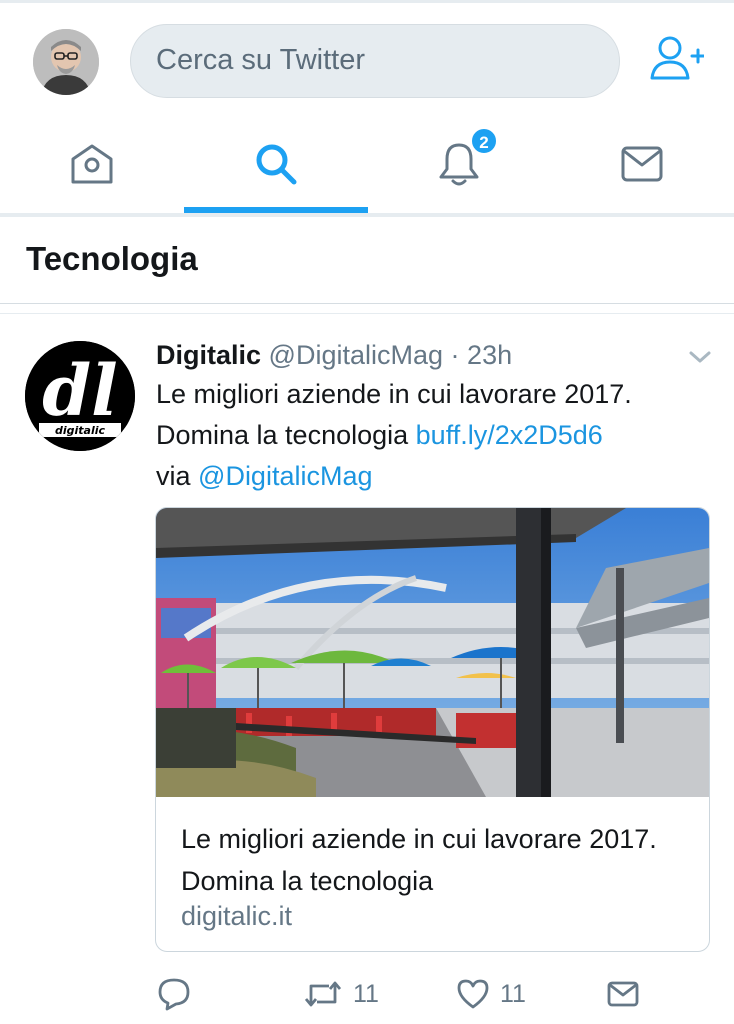  What do you see at coordinates (112, 258) in the screenshot?
I see `section-title: Tecnologia` at bounding box center [112, 258].